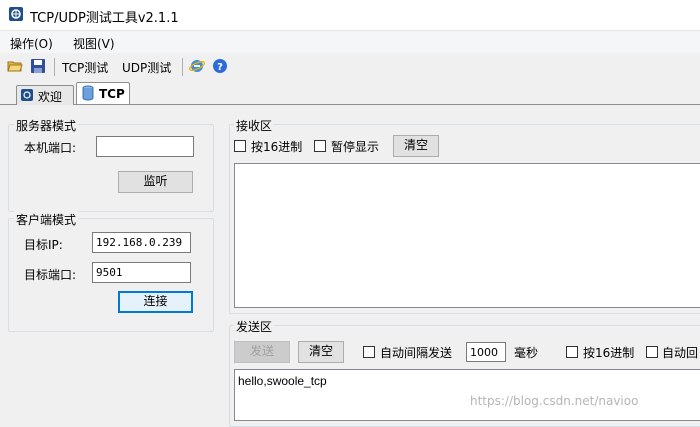  I want to click on browser-icon, so click(197, 66).